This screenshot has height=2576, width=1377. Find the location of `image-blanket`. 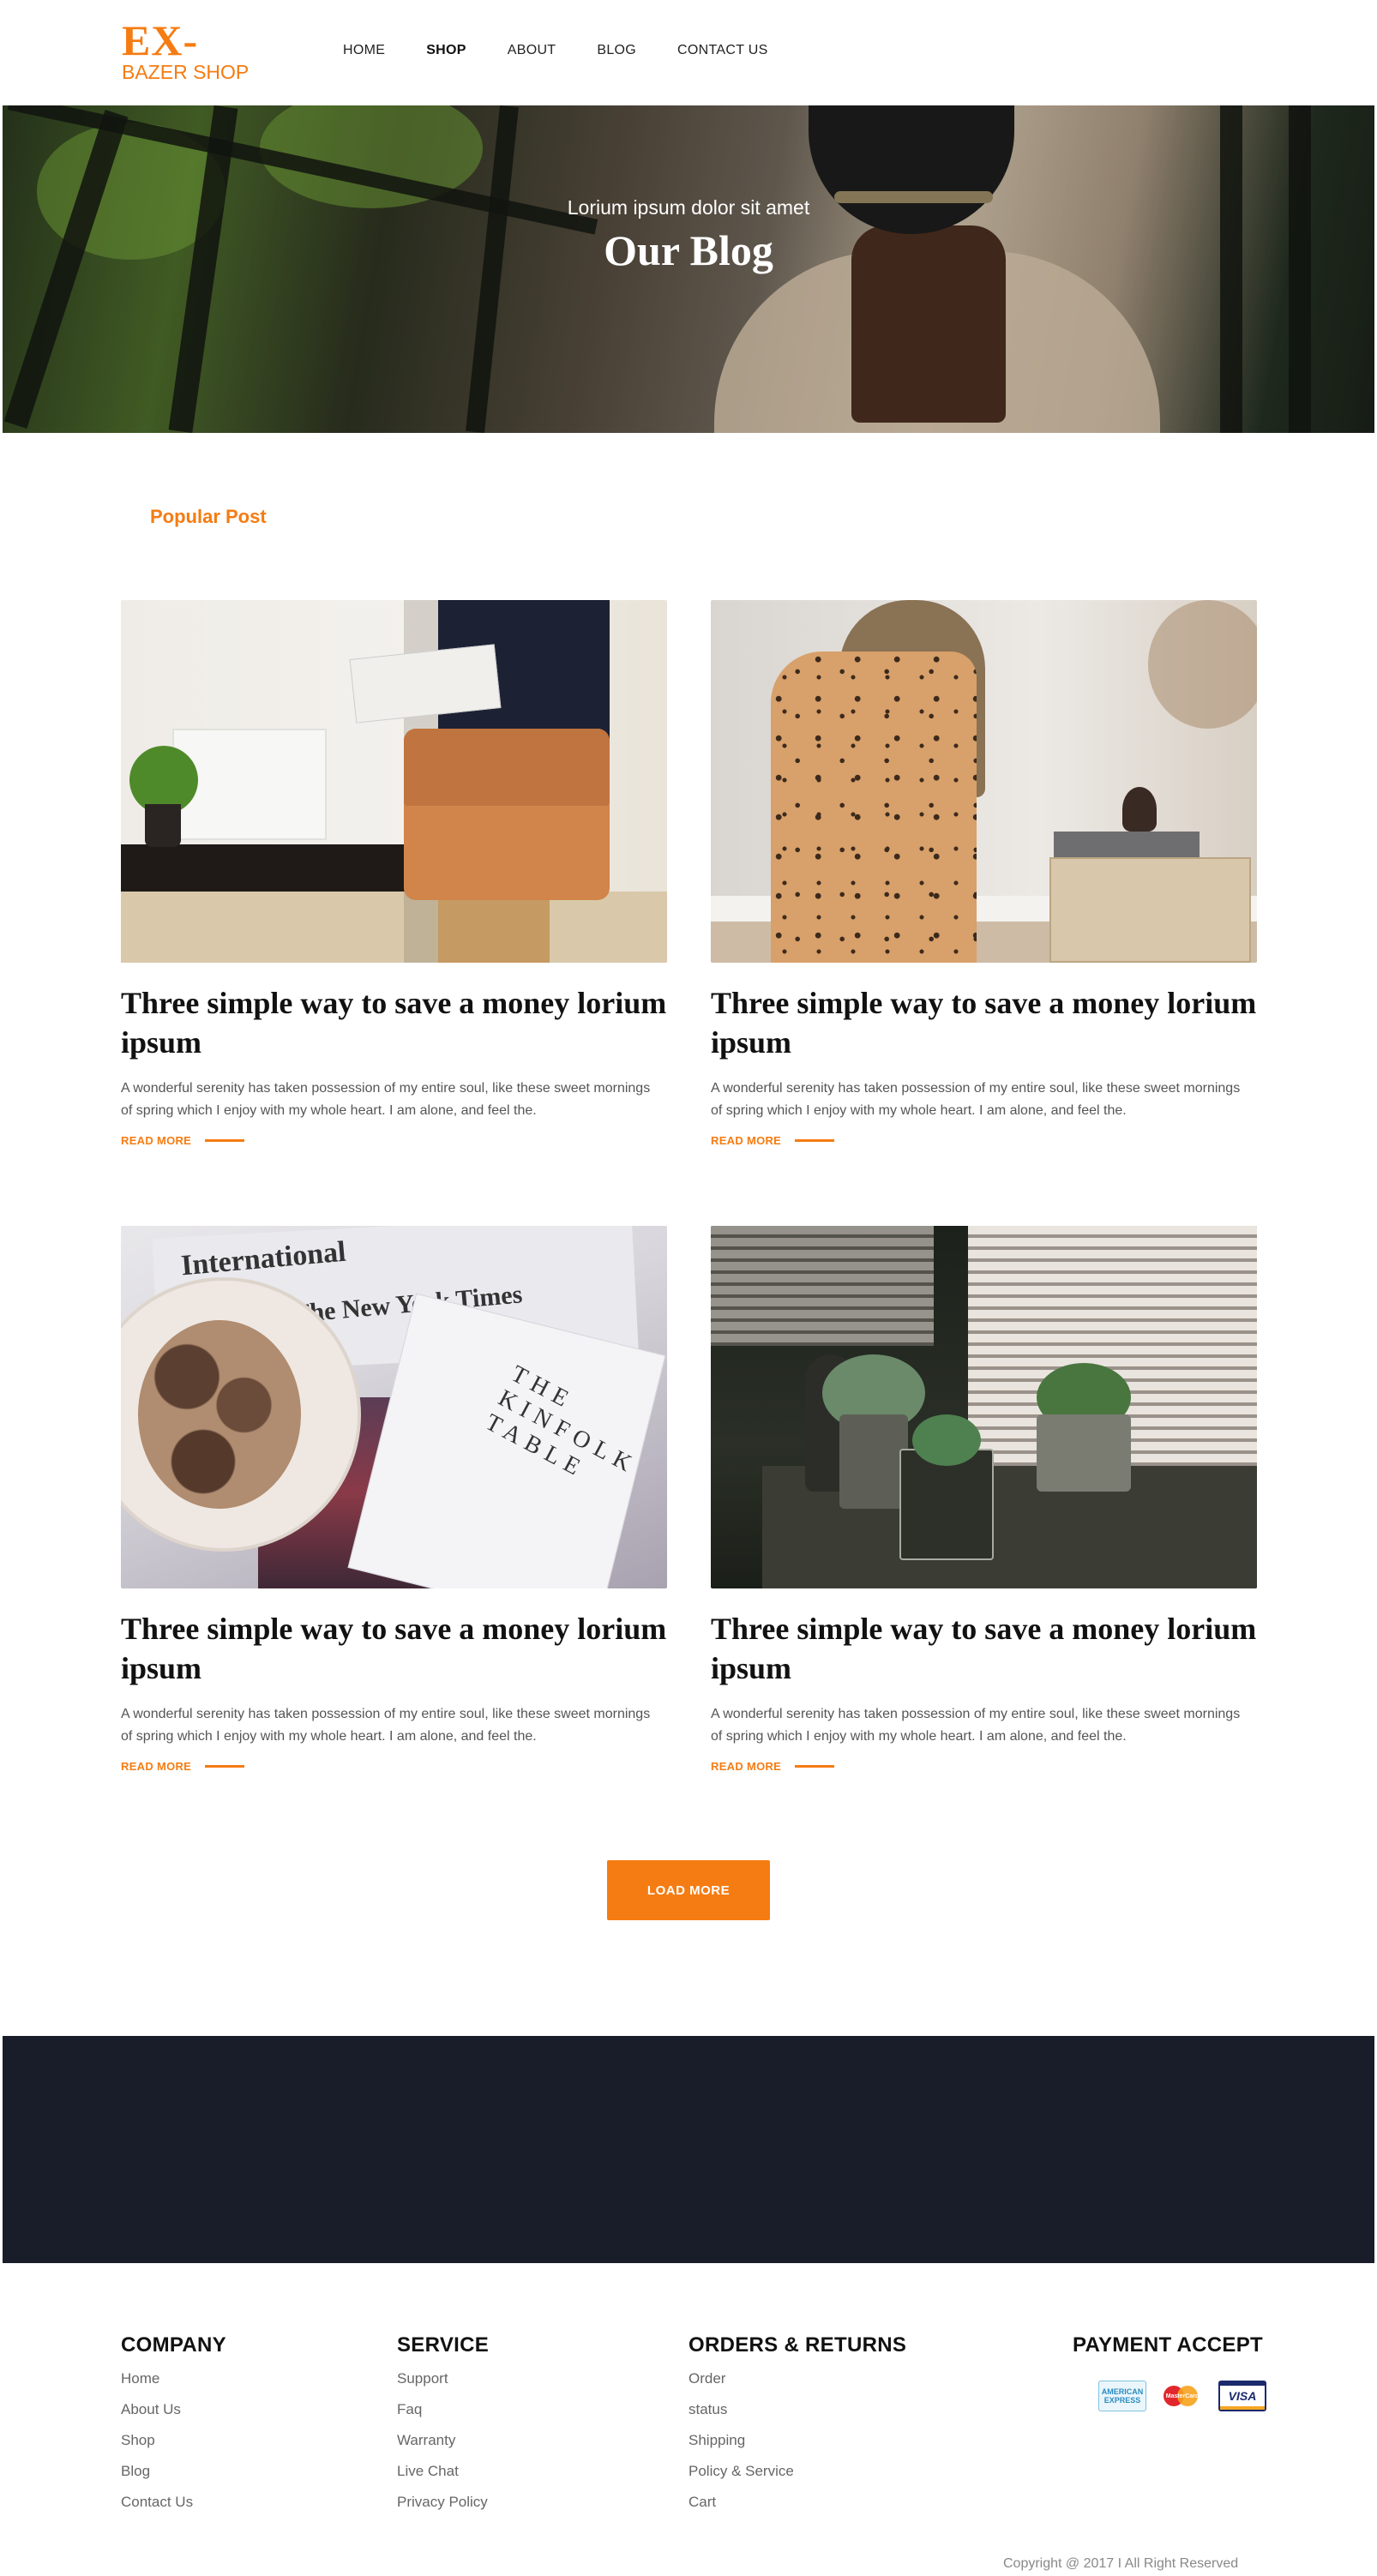

image-blanket is located at coordinates (874, 807).